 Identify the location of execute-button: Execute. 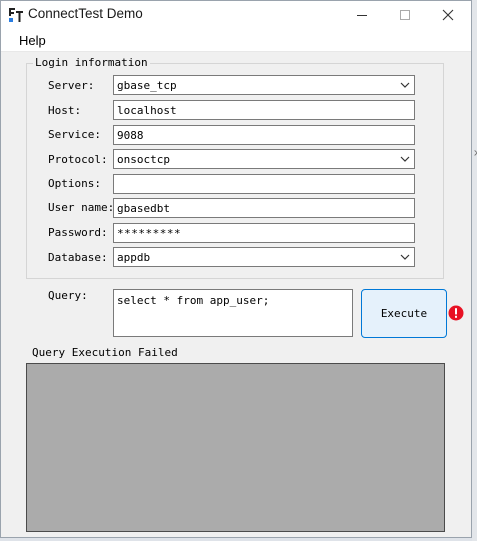
(404, 313).